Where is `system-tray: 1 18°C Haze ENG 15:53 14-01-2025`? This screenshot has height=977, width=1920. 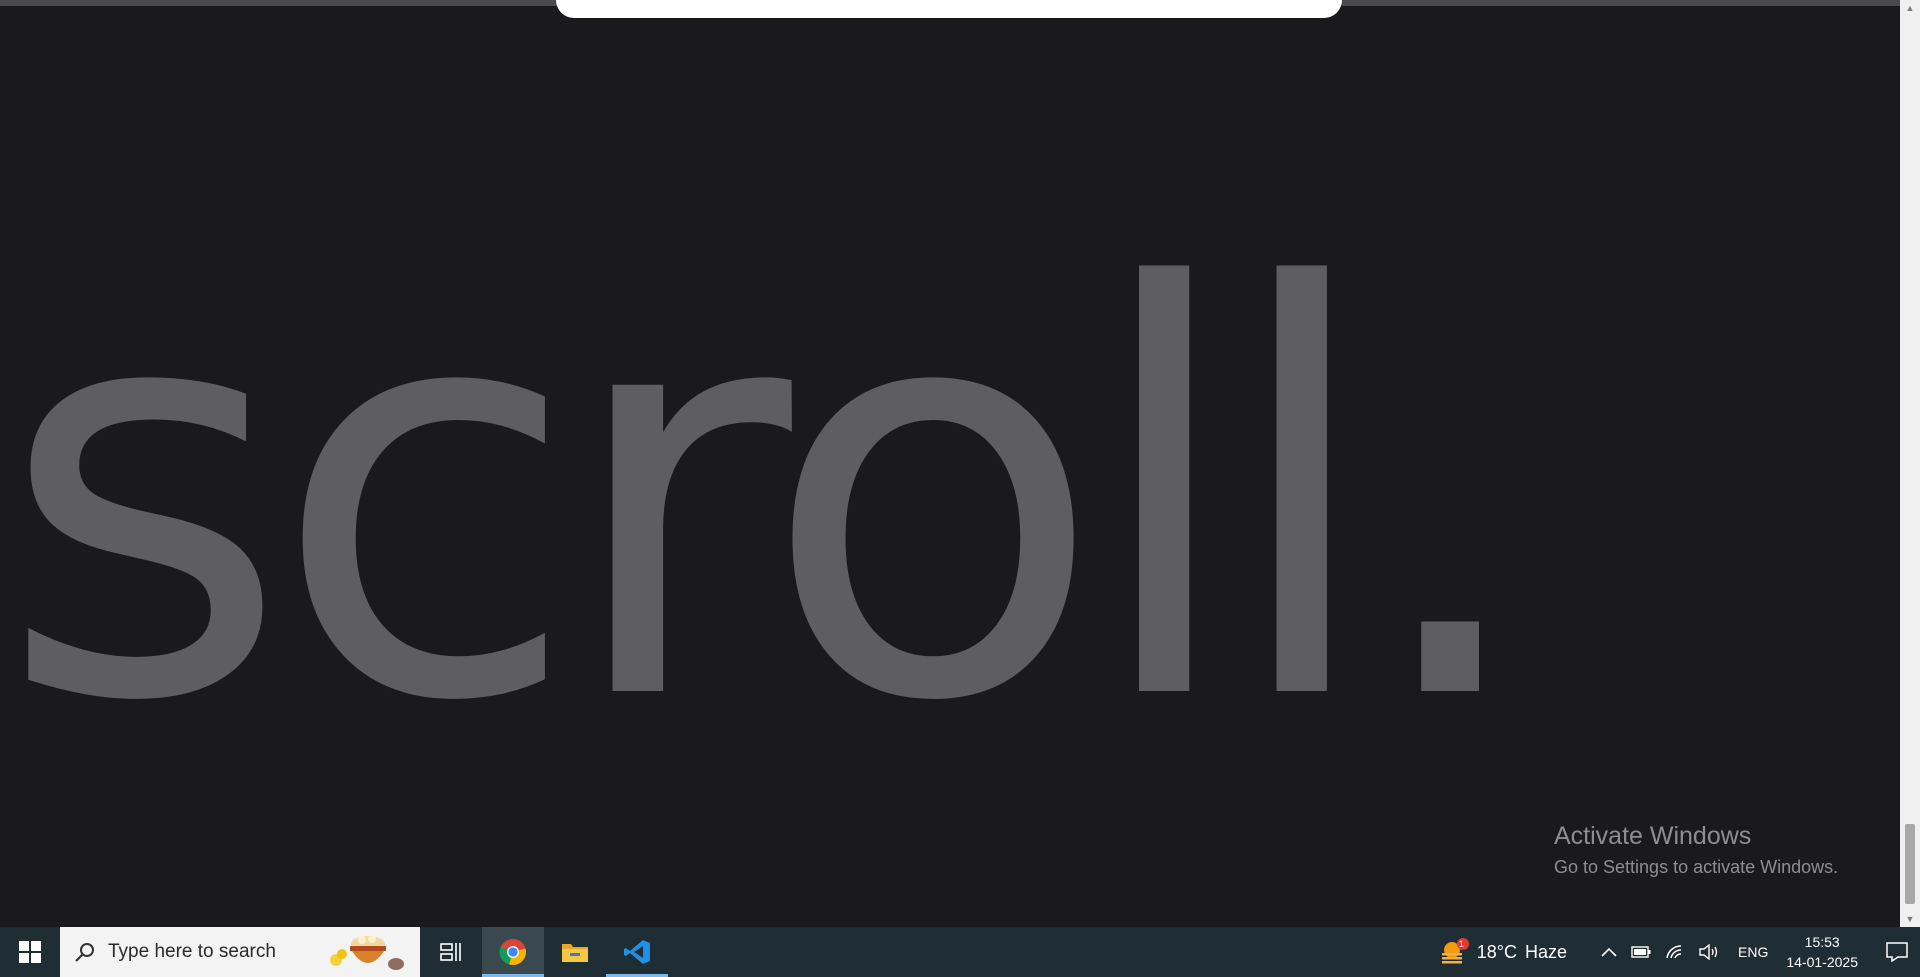 system-tray: 1 18°C Haze ENG 15:53 14-01-2025 is located at coordinates (1676, 952).